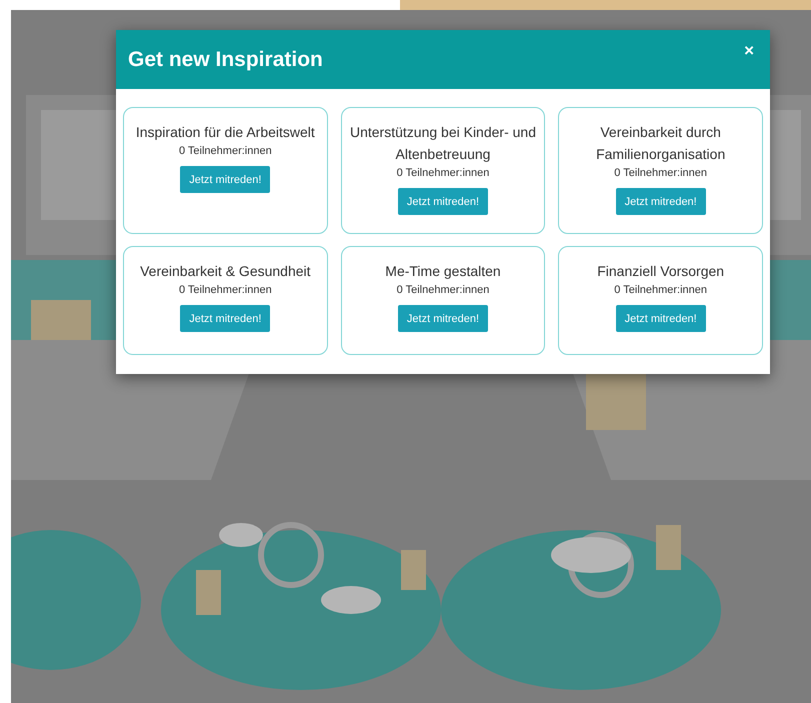 Image resolution: width=811 pixels, height=703 pixels. I want to click on topic-title: Vereinbarkeit durch Familienorganisation, so click(660, 143).